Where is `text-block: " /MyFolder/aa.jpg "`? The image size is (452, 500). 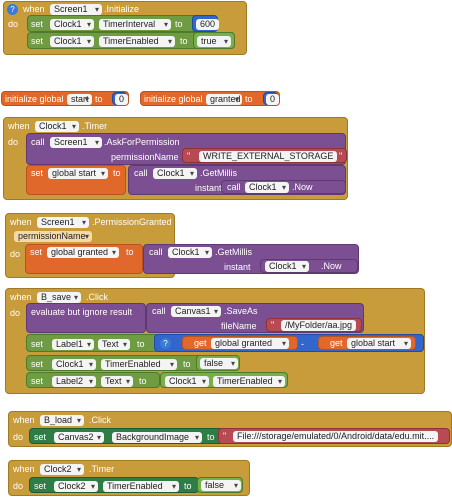 text-block: " /MyFolder/aa.jpg " is located at coordinates (314, 325).